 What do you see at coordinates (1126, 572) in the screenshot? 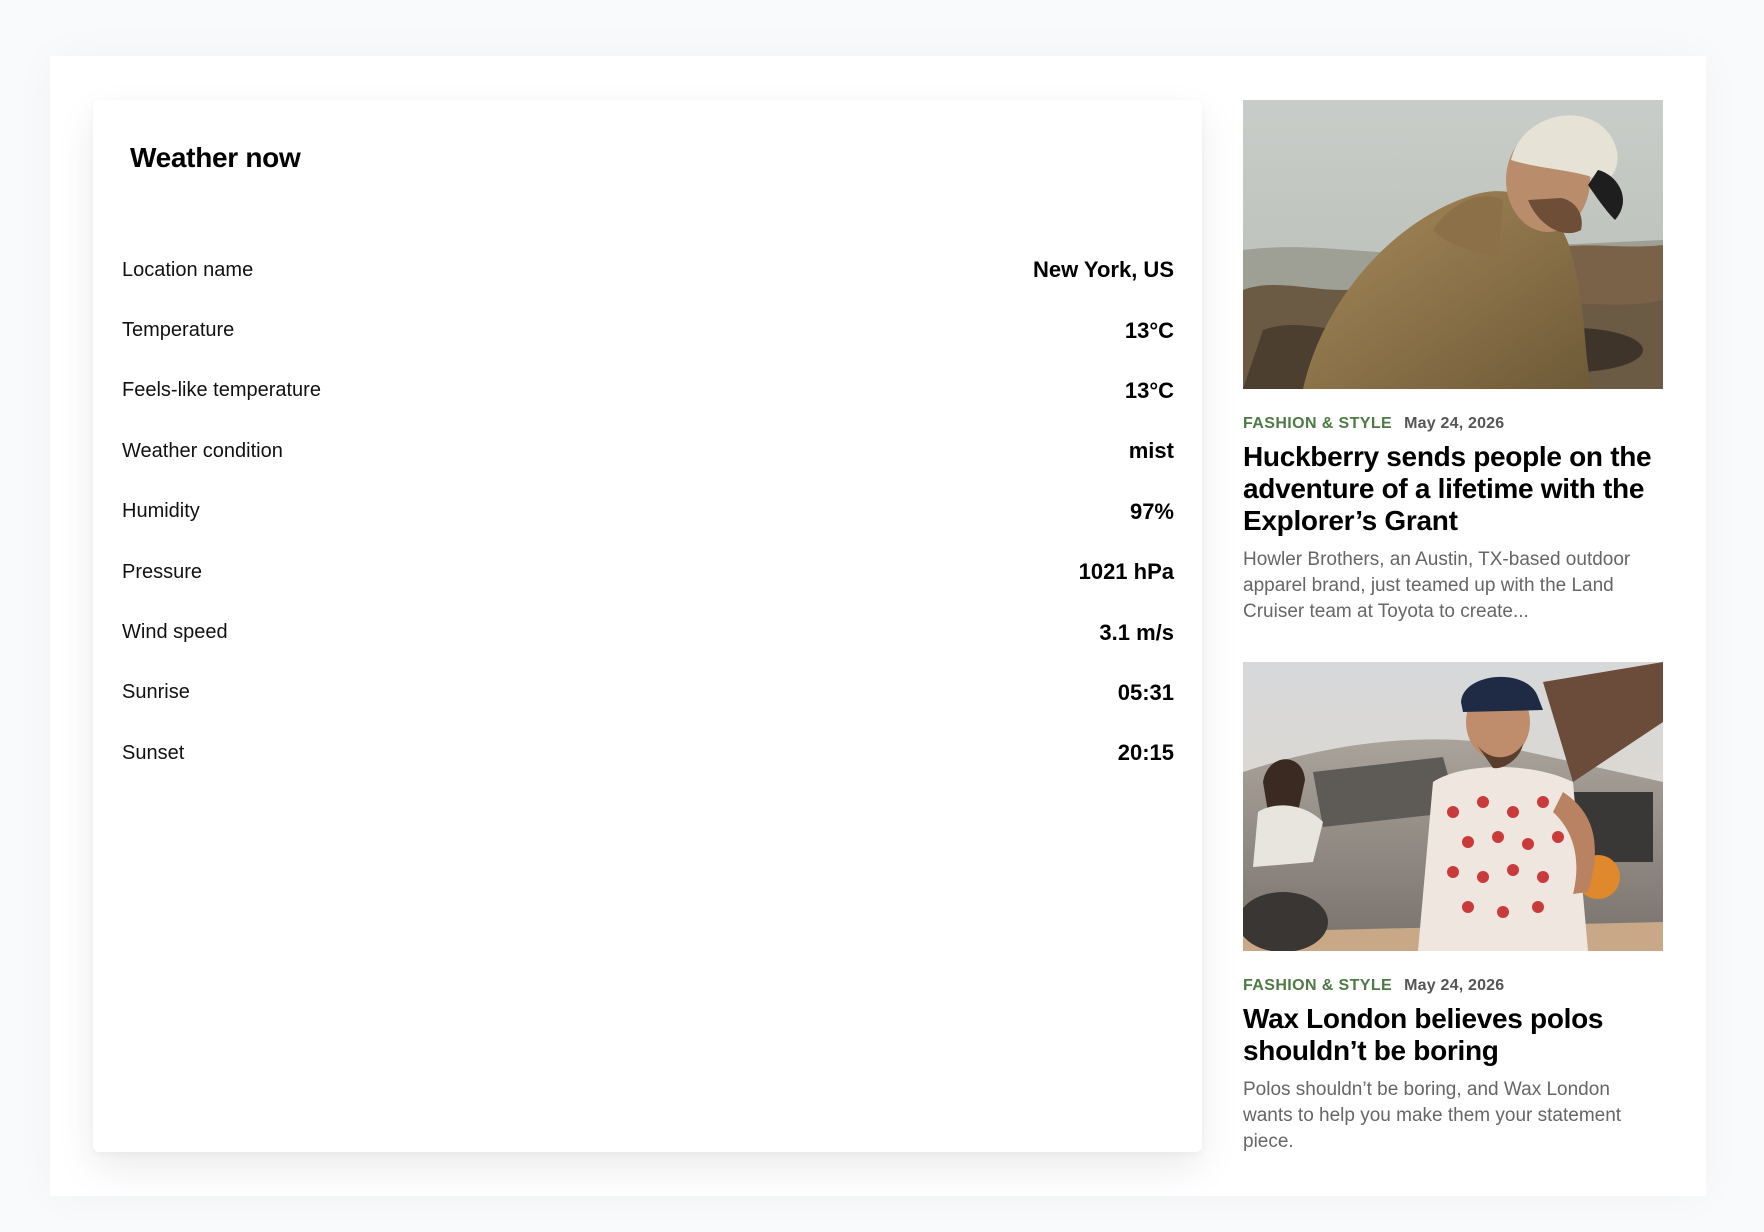
I see `row-value: 1021 hPa` at bounding box center [1126, 572].